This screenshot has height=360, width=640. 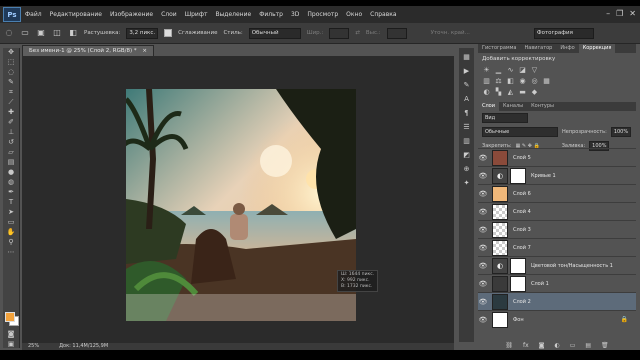 What do you see at coordinates (383, 14) in the screenshot?
I see `menu-help: Справка` at bounding box center [383, 14].